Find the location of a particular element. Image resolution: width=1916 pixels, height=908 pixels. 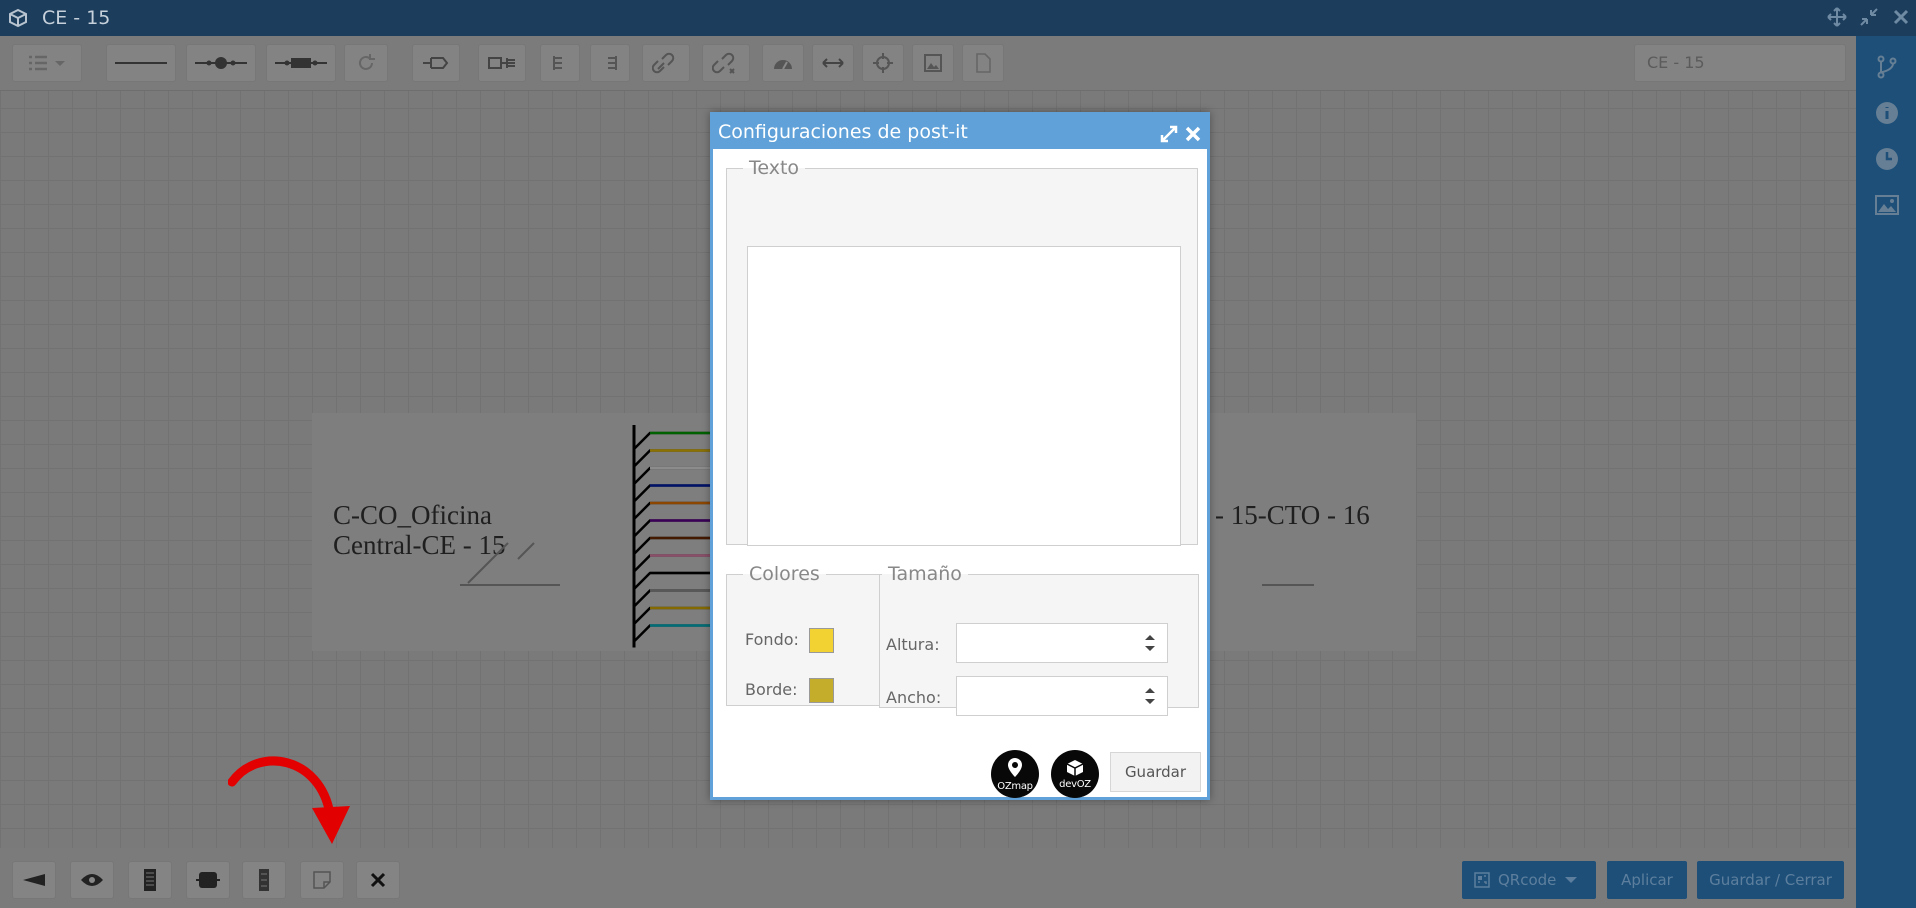

colores-fieldset: Colores Fondo: Borde: is located at coordinates (803, 634).